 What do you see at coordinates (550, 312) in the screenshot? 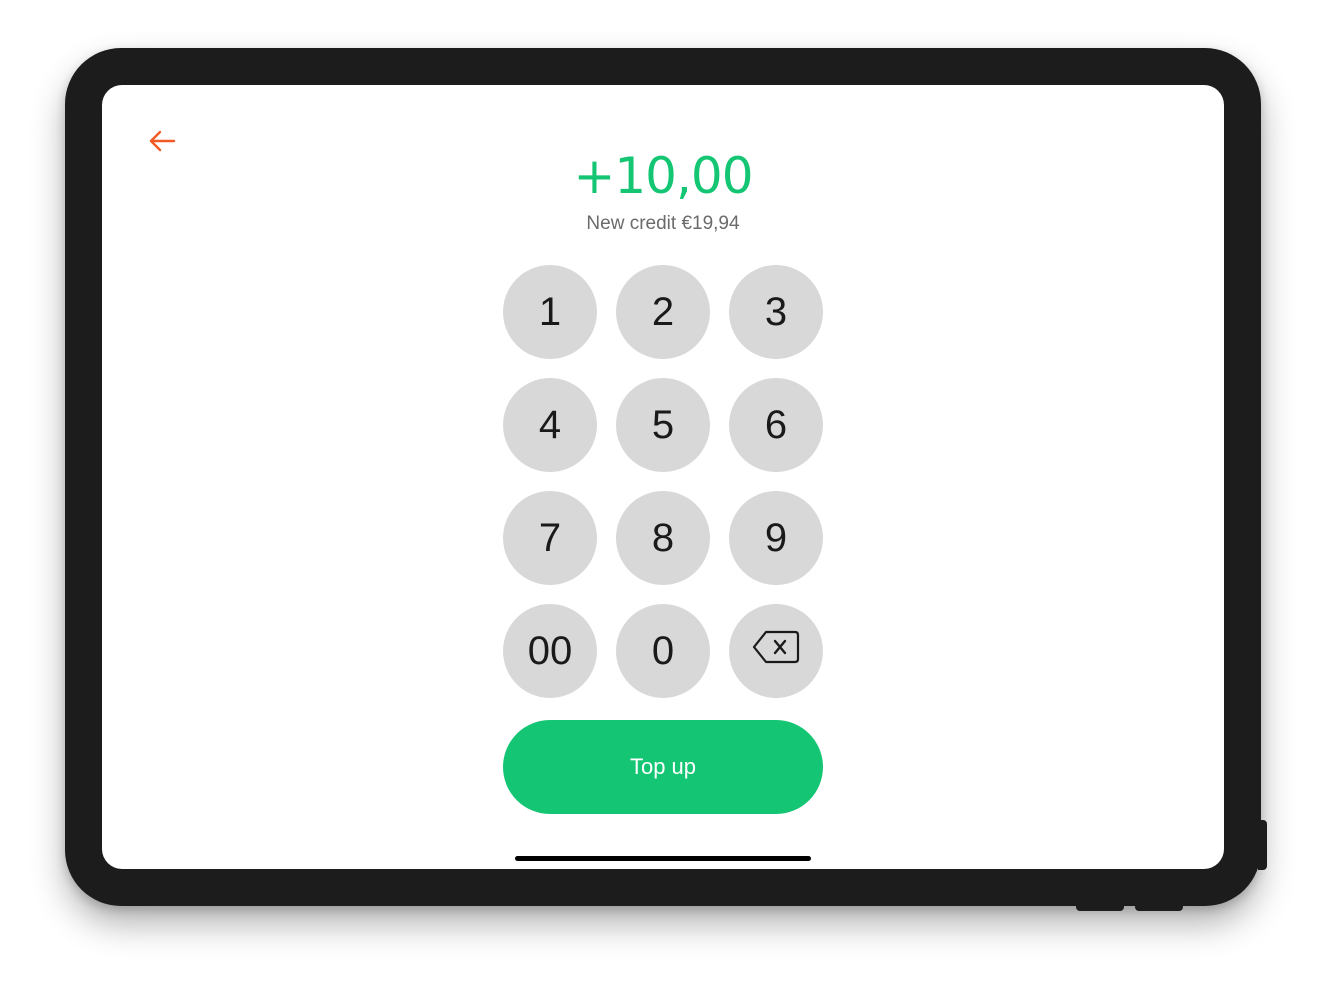
I see `key-1: 1` at bounding box center [550, 312].